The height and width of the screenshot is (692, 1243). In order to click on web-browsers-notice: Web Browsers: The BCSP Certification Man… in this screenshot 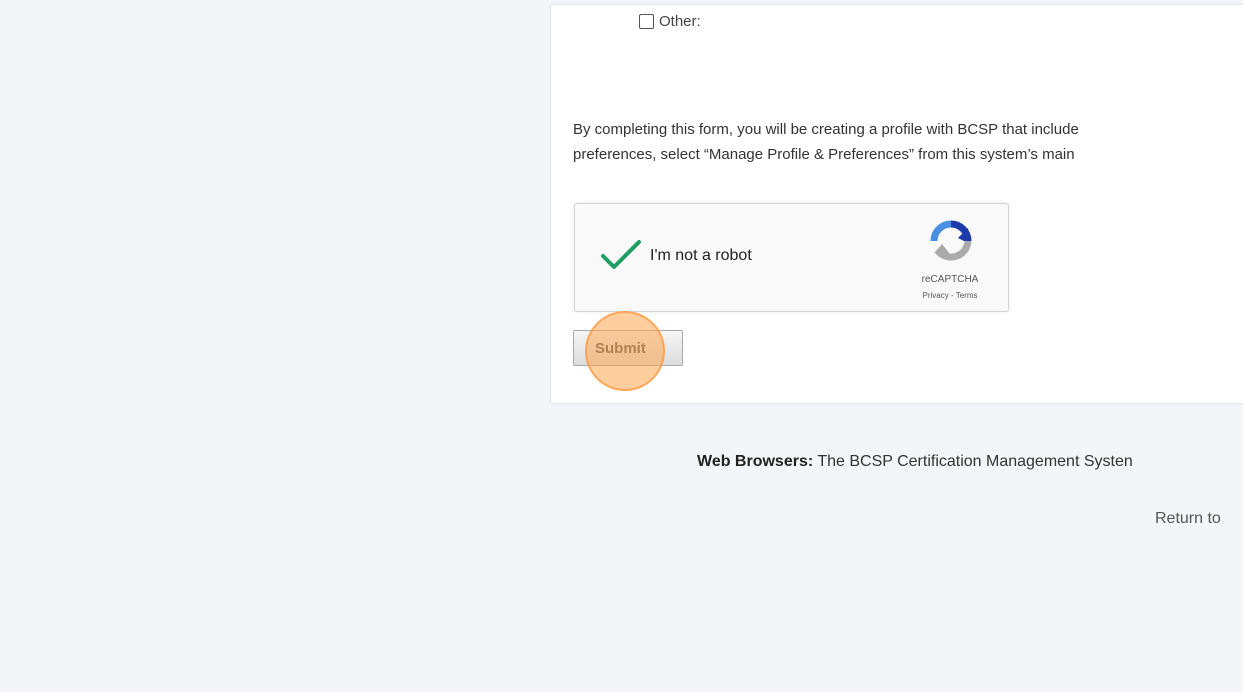, I will do `click(915, 462)`.